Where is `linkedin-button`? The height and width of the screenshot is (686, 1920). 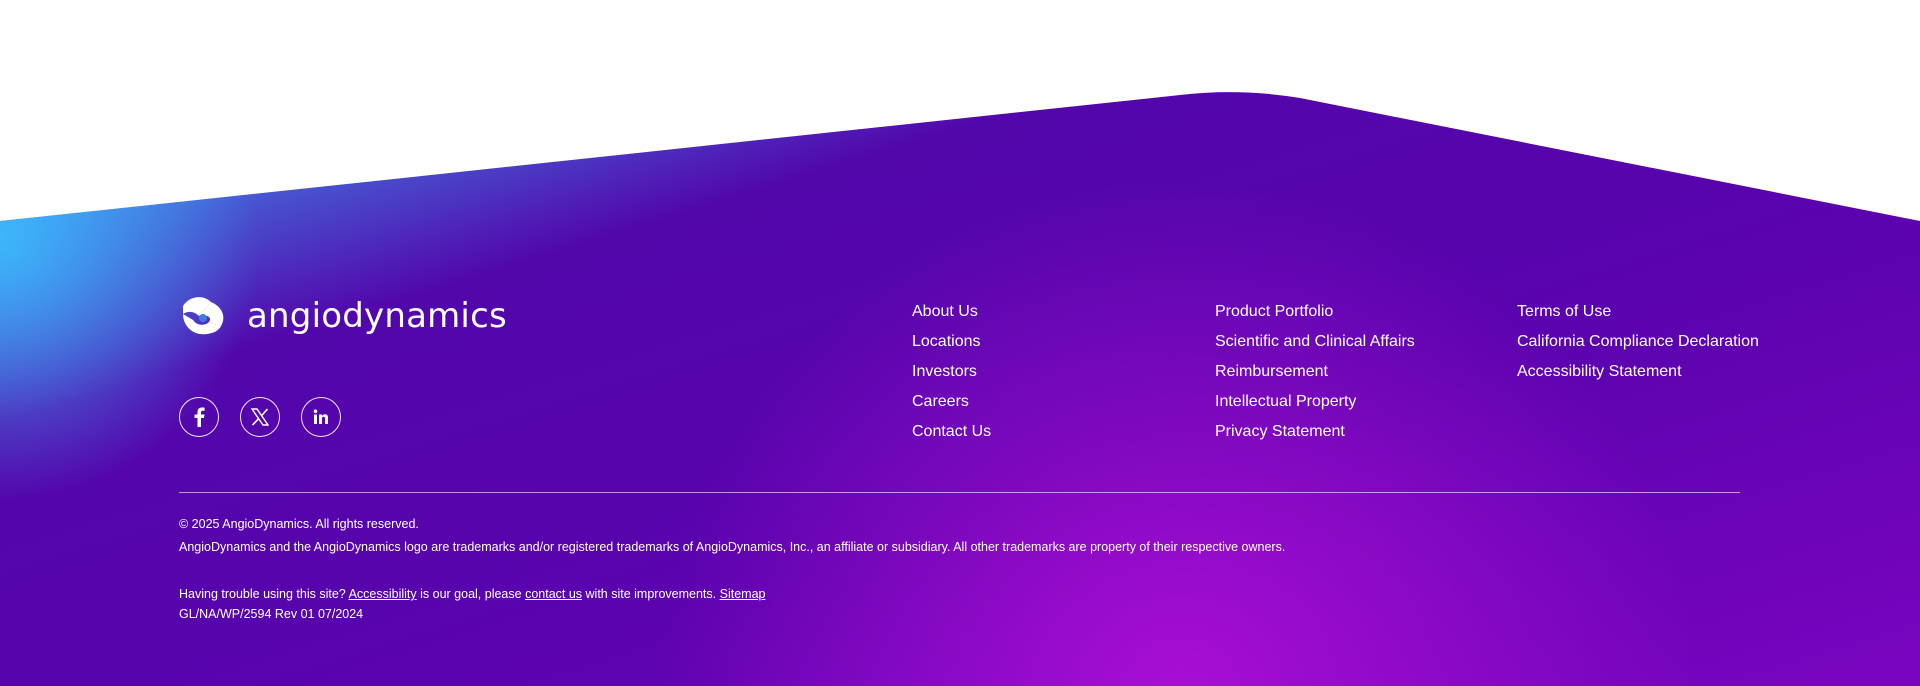
linkedin-button is located at coordinates (321, 417).